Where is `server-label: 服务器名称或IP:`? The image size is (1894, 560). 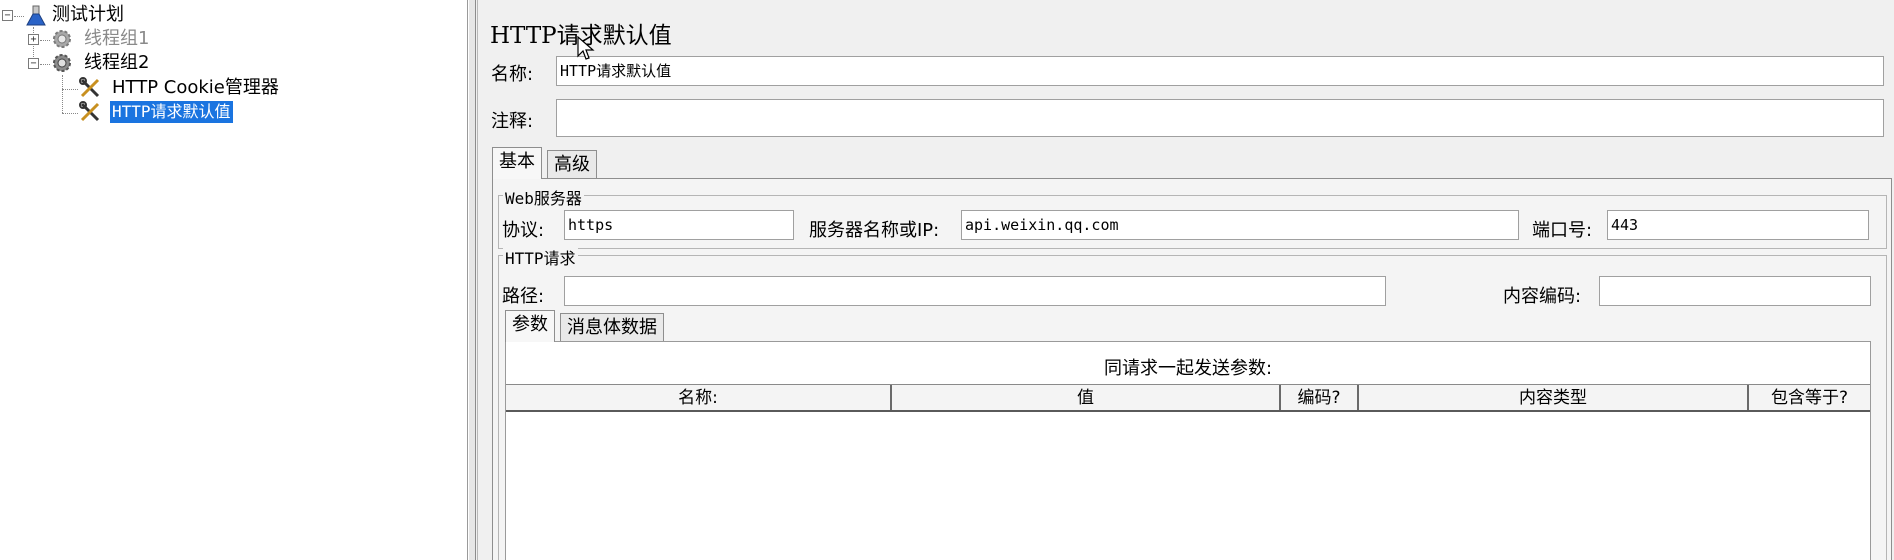
server-label: 服务器名称或IP: is located at coordinates (874, 230).